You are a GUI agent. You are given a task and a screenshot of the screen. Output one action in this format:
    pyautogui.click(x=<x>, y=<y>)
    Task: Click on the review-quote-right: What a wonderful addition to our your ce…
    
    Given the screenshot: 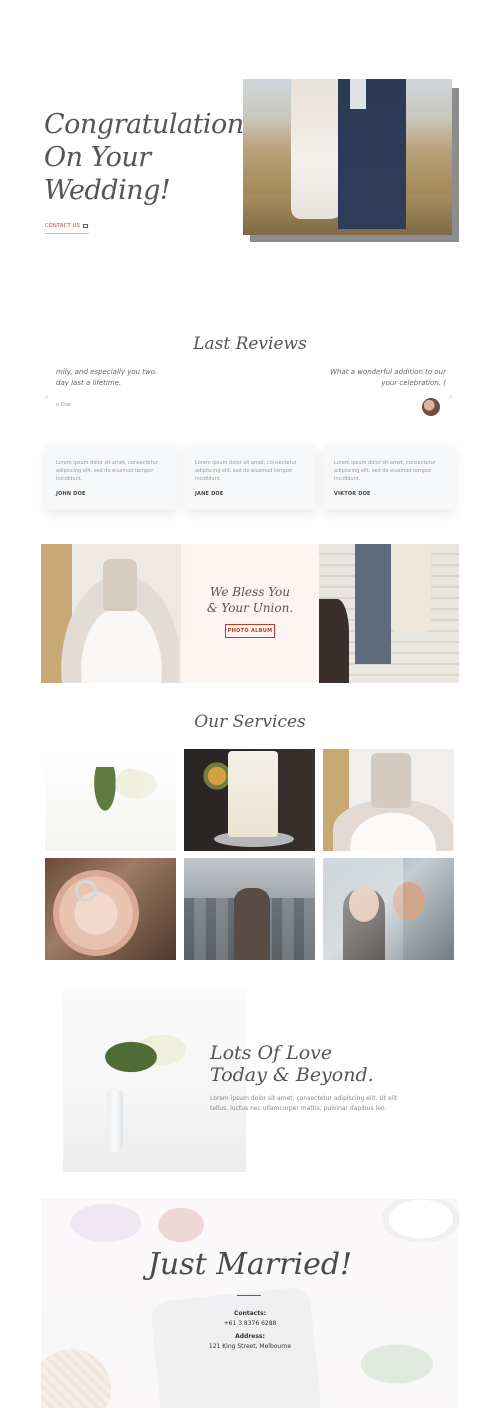 What is the action you would take?
    pyautogui.click(x=388, y=377)
    